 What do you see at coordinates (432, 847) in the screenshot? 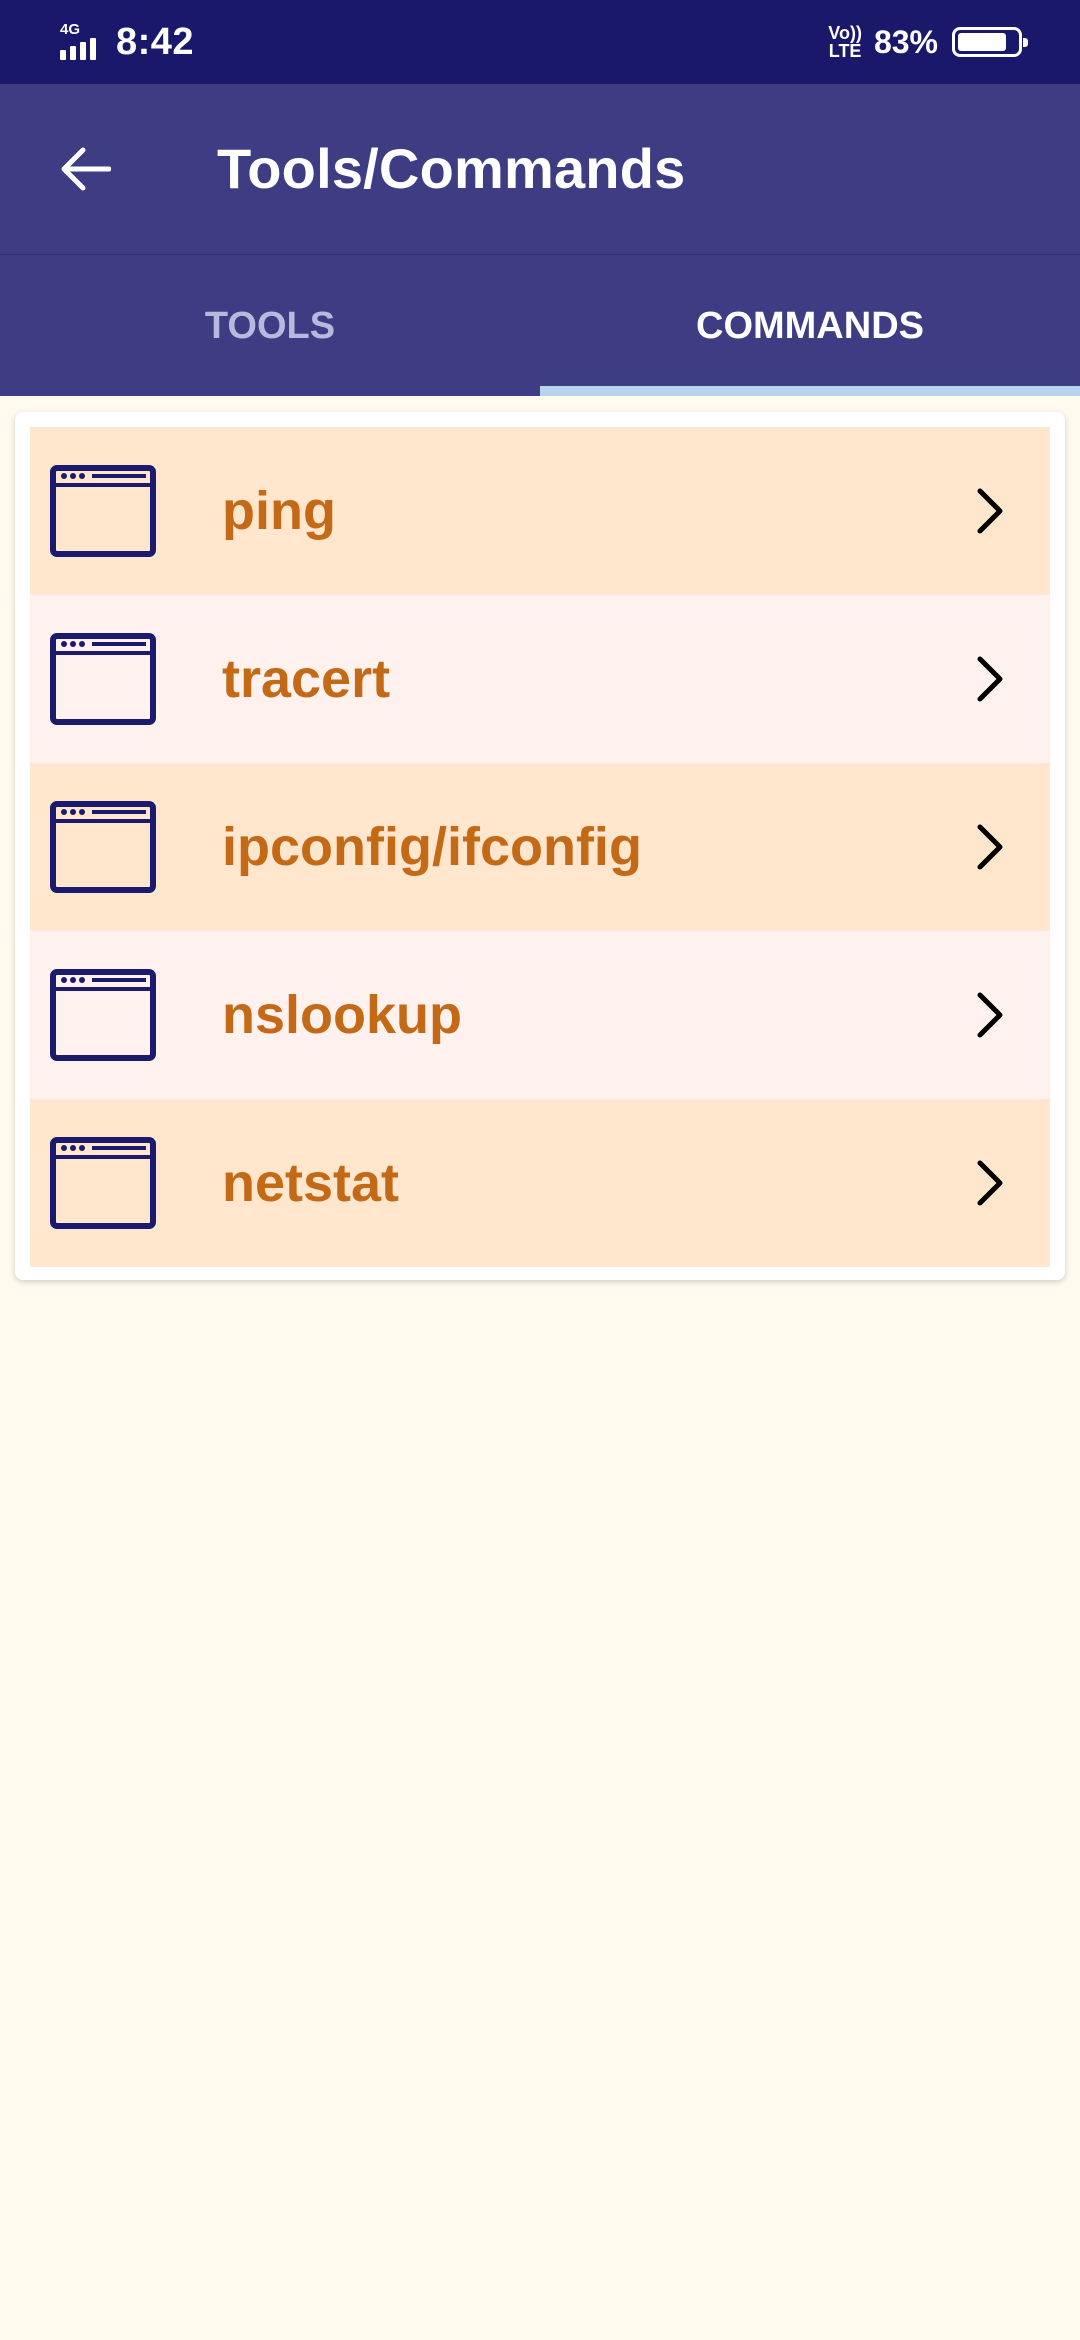
I see `command-label: ipconfig/ifconfig` at bounding box center [432, 847].